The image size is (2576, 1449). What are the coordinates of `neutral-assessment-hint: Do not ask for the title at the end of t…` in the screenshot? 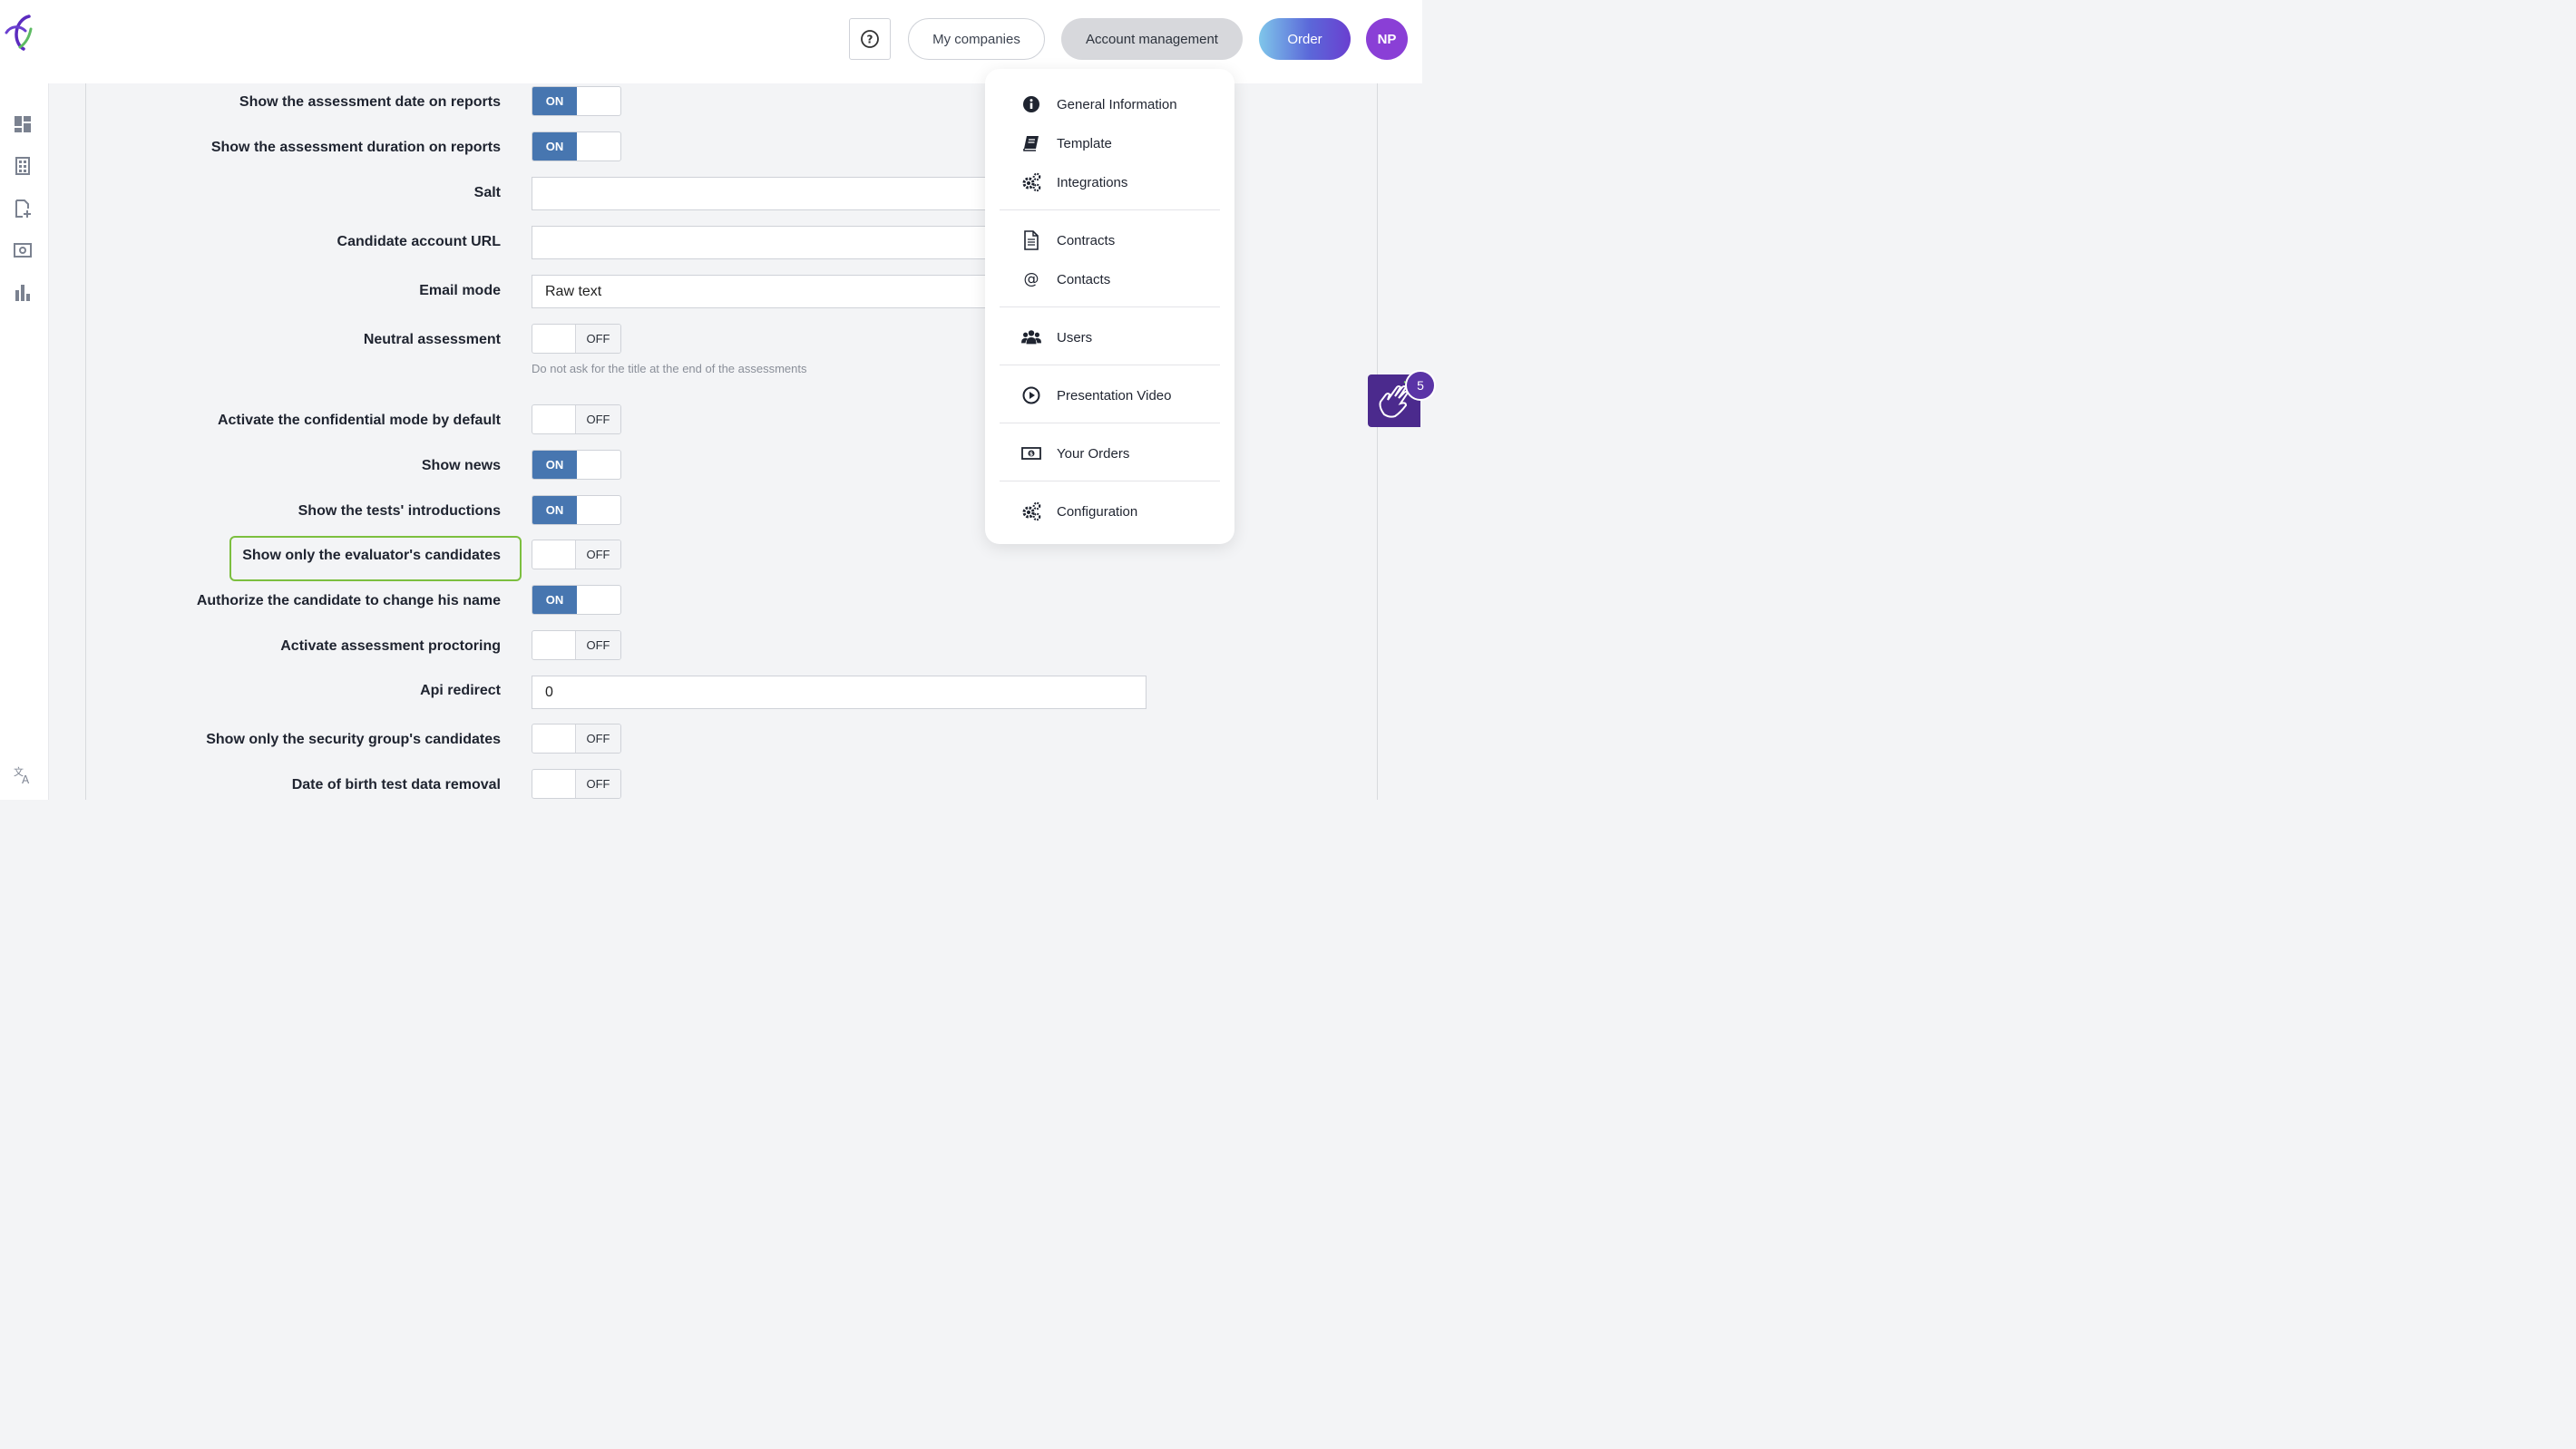 It's located at (669, 369).